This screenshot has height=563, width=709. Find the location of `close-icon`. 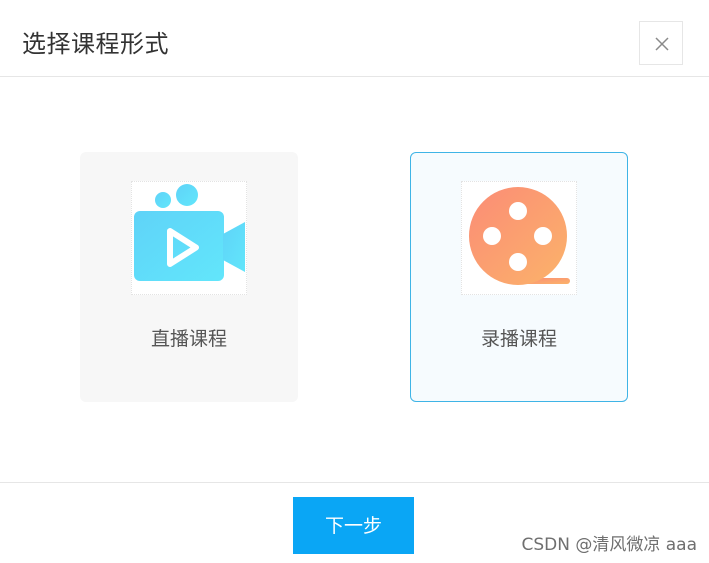

close-icon is located at coordinates (662, 44).